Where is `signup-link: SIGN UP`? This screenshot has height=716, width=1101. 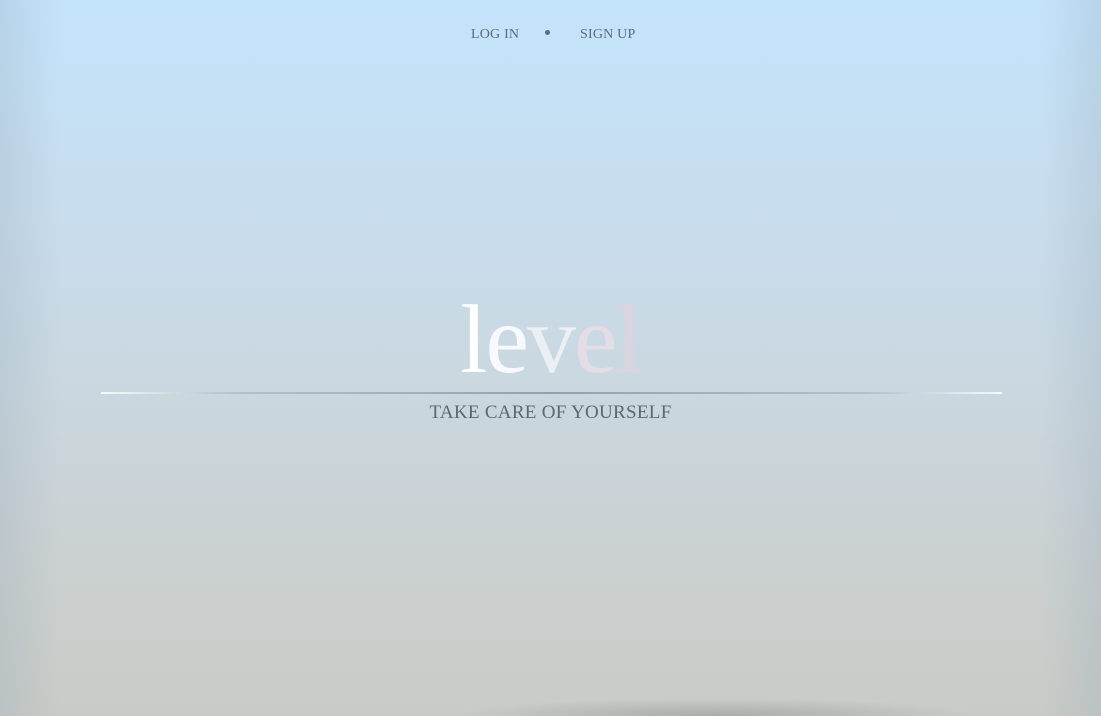 signup-link: SIGN UP is located at coordinates (607, 35).